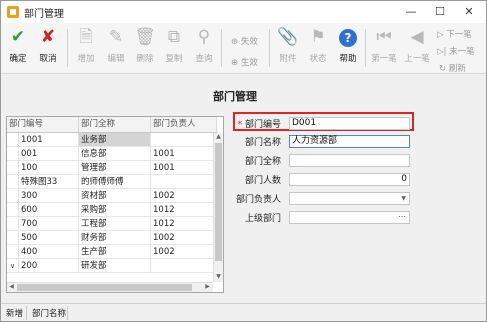 The height and width of the screenshot is (322, 487). Describe the element at coordinates (218, 276) in the screenshot. I see `scroll-down-icon: ▼` at that location.